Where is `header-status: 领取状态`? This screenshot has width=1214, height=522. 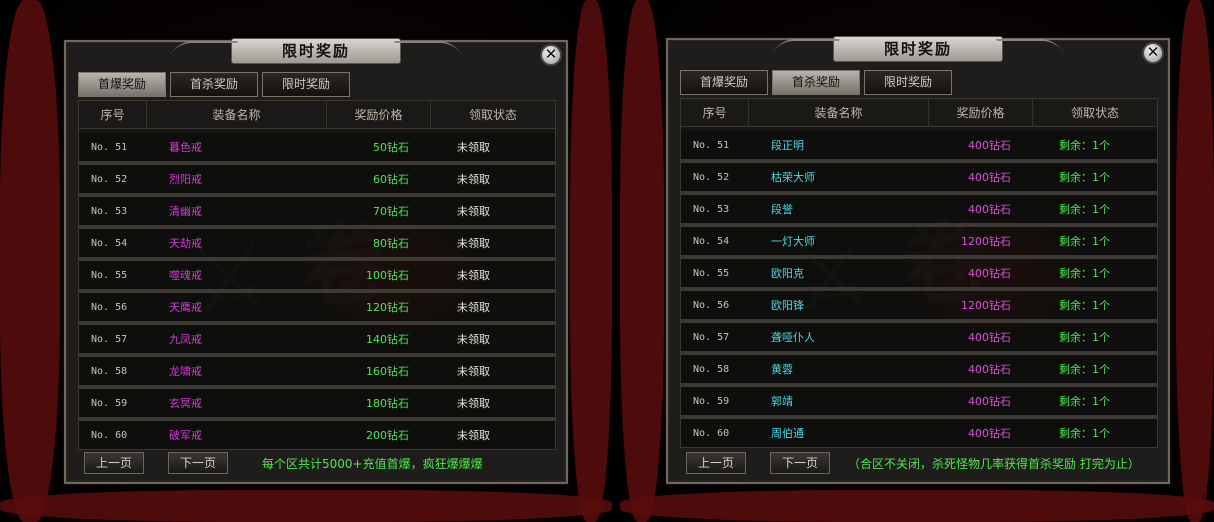 header-status: 领取状态 is located at coordinates (492, 115).